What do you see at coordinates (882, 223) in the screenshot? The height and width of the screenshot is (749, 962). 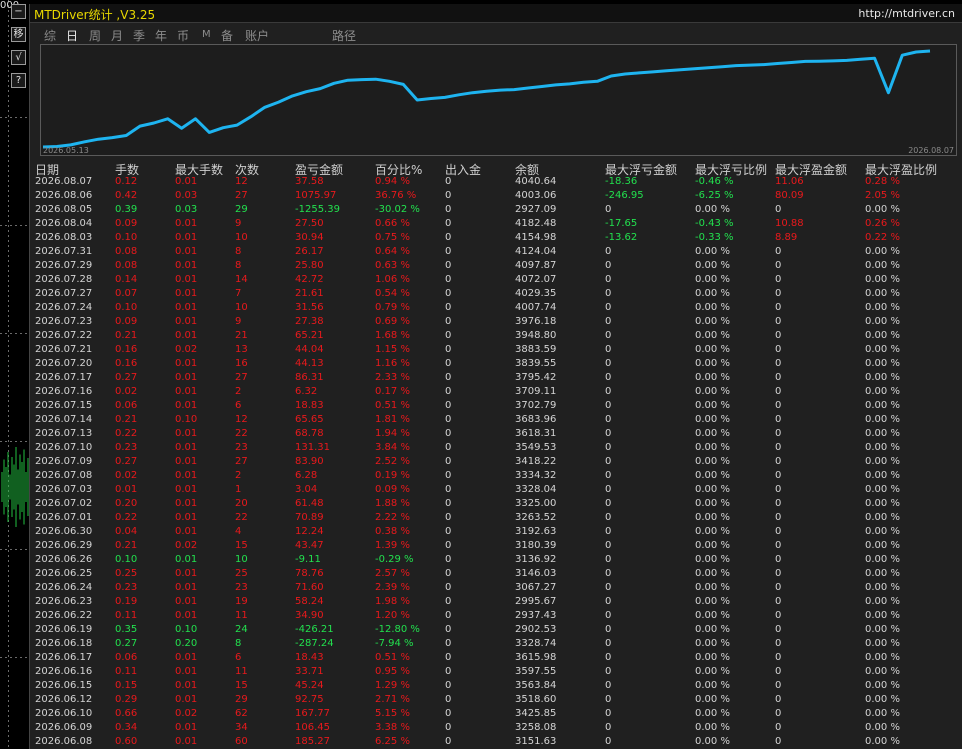 I see `cell-max-float-profit-pct: 0.26 %` at bounding box center [882, 223].